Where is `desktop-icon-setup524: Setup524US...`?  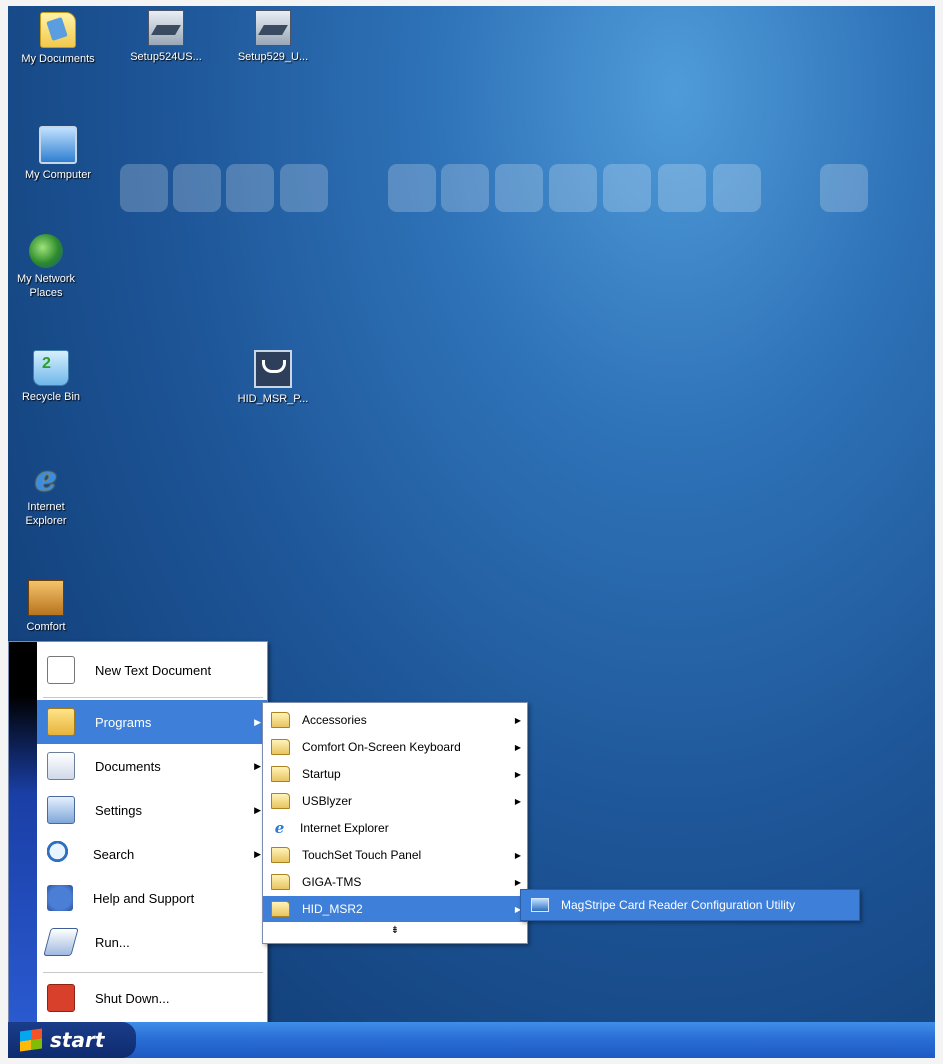 desktop-icon-setup524: Setup524US... is located at coordinates (166, 37).